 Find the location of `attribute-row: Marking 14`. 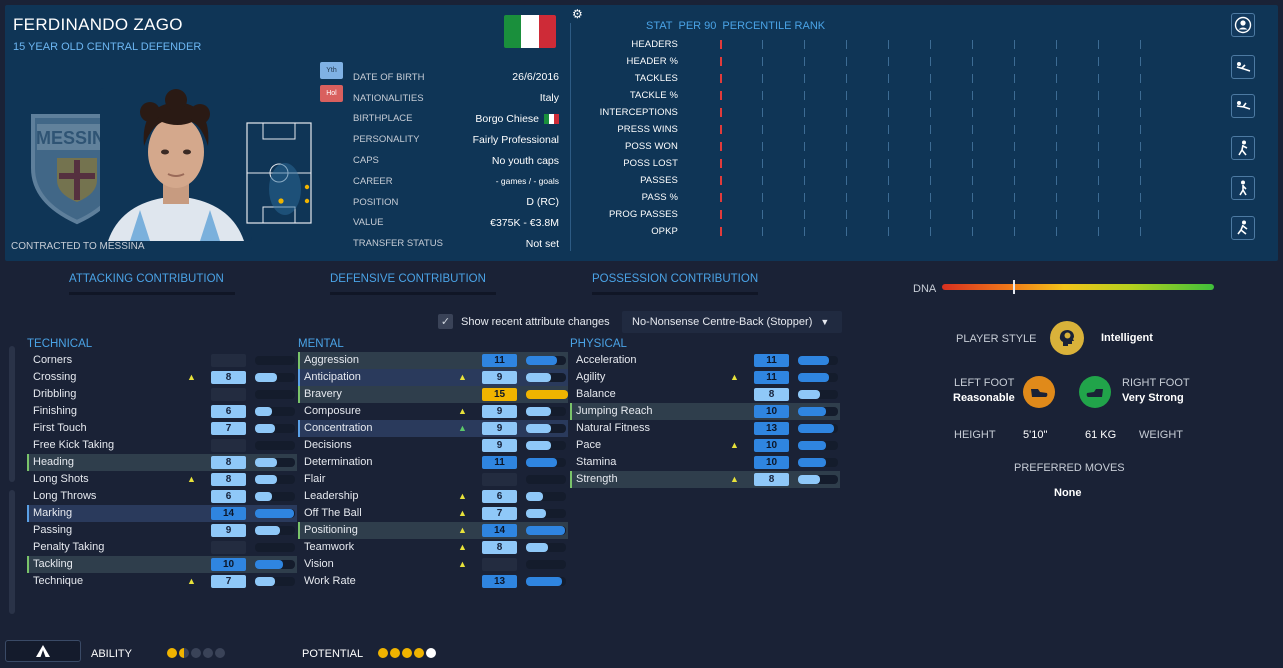

attribute-row: Marking 14 is located at coordinates (162, 513).